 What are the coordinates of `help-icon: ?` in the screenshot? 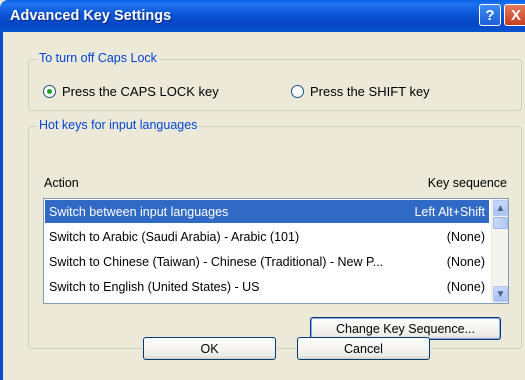 It's located at (490, 15).